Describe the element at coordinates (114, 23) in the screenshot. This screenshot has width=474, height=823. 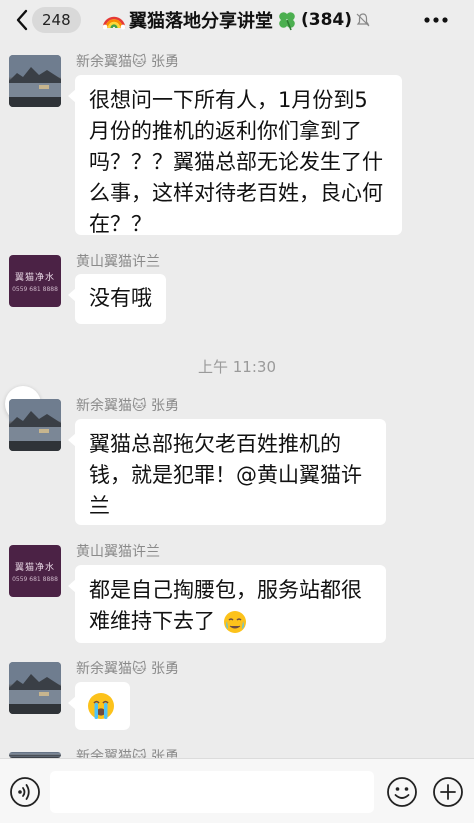
I see `rainbow-icon` at that location.